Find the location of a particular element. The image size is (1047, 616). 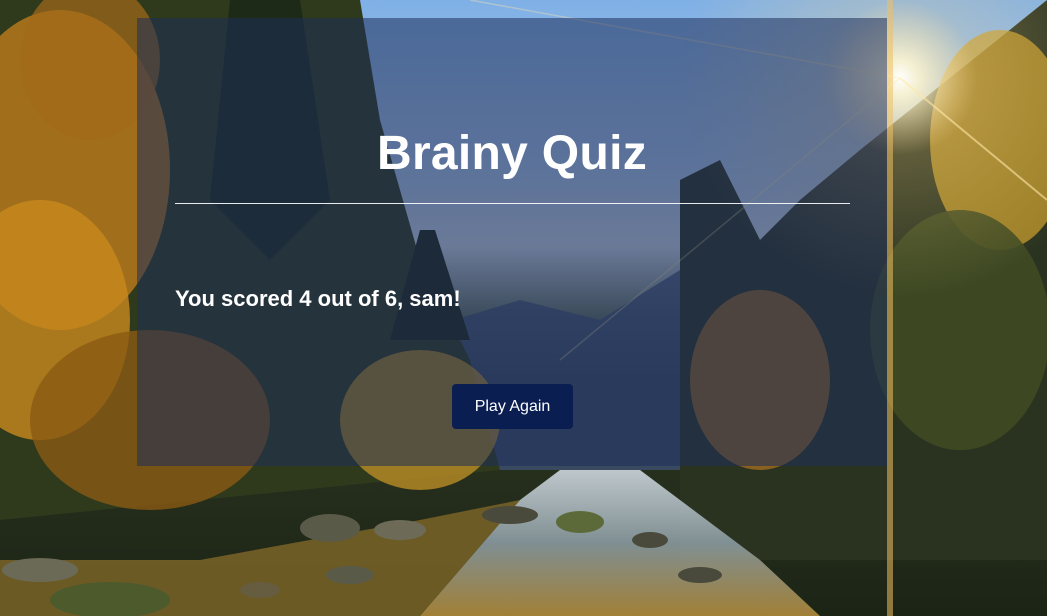

score-message: You scored 4 out of 6, sam! is located at coordinates (318, 298).